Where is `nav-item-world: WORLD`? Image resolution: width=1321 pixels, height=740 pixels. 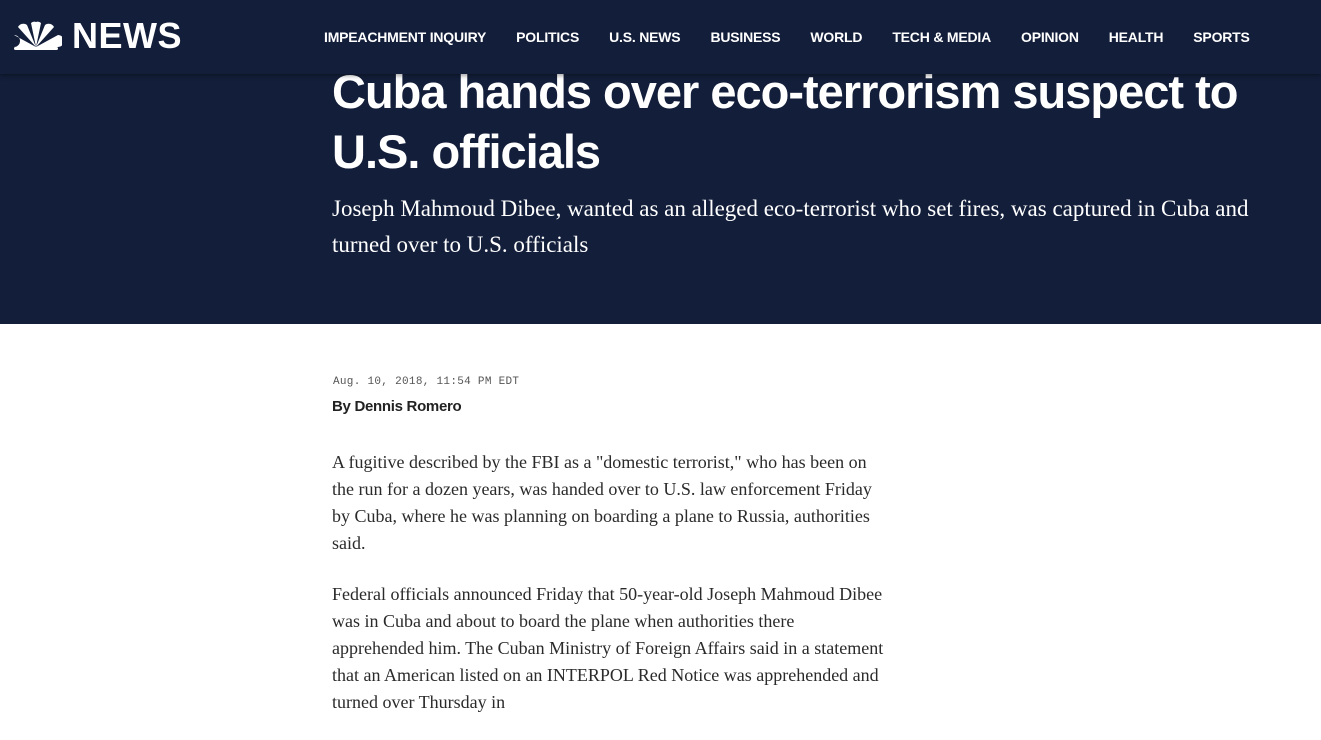 nav-item-world: WORLD is located at coordinates (836, 37).